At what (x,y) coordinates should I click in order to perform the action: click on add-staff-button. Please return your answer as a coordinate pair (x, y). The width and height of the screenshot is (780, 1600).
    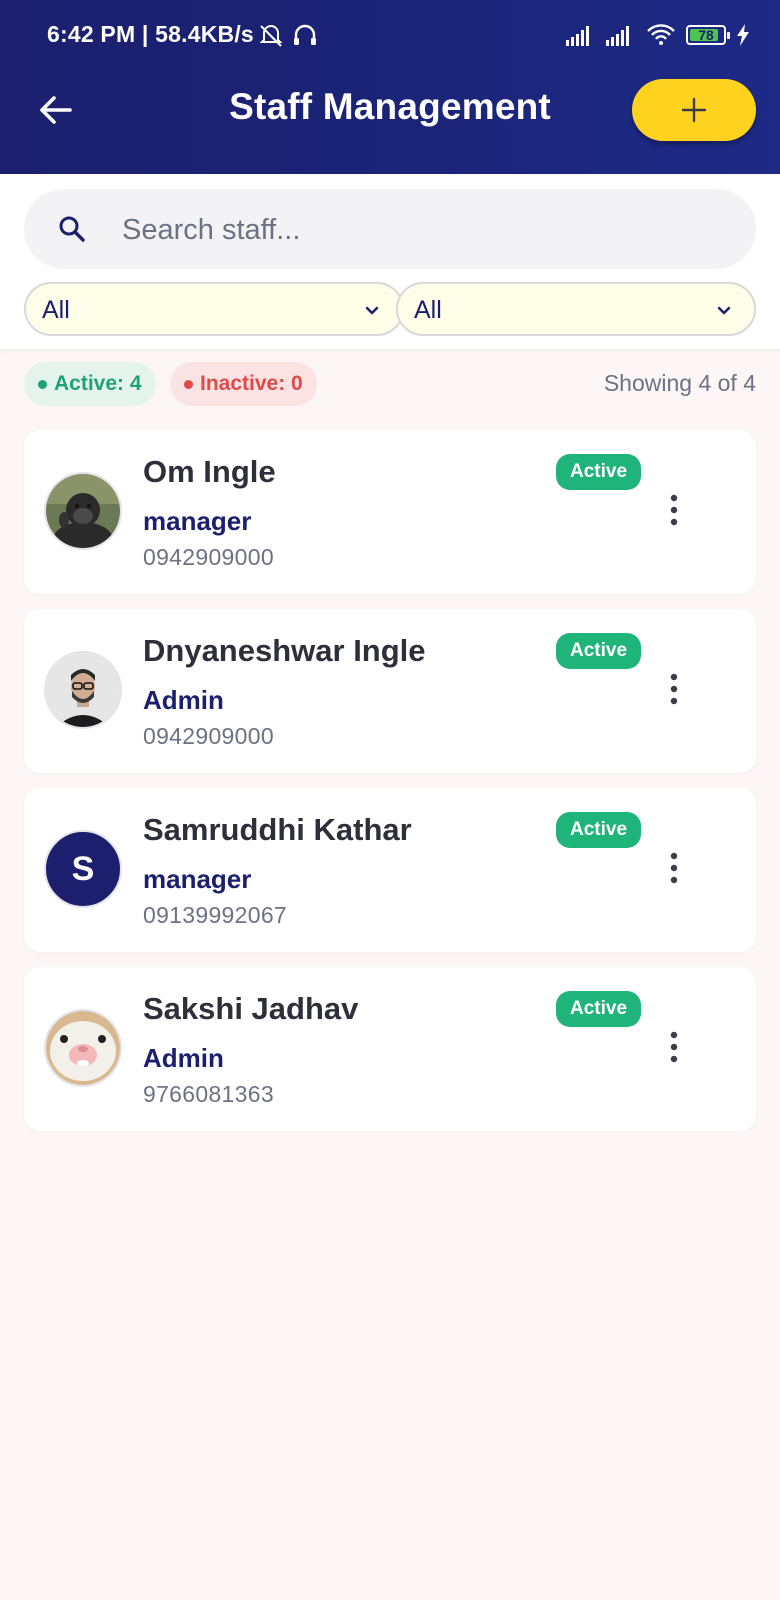
    Looking at the image, I should click on (694, 110).